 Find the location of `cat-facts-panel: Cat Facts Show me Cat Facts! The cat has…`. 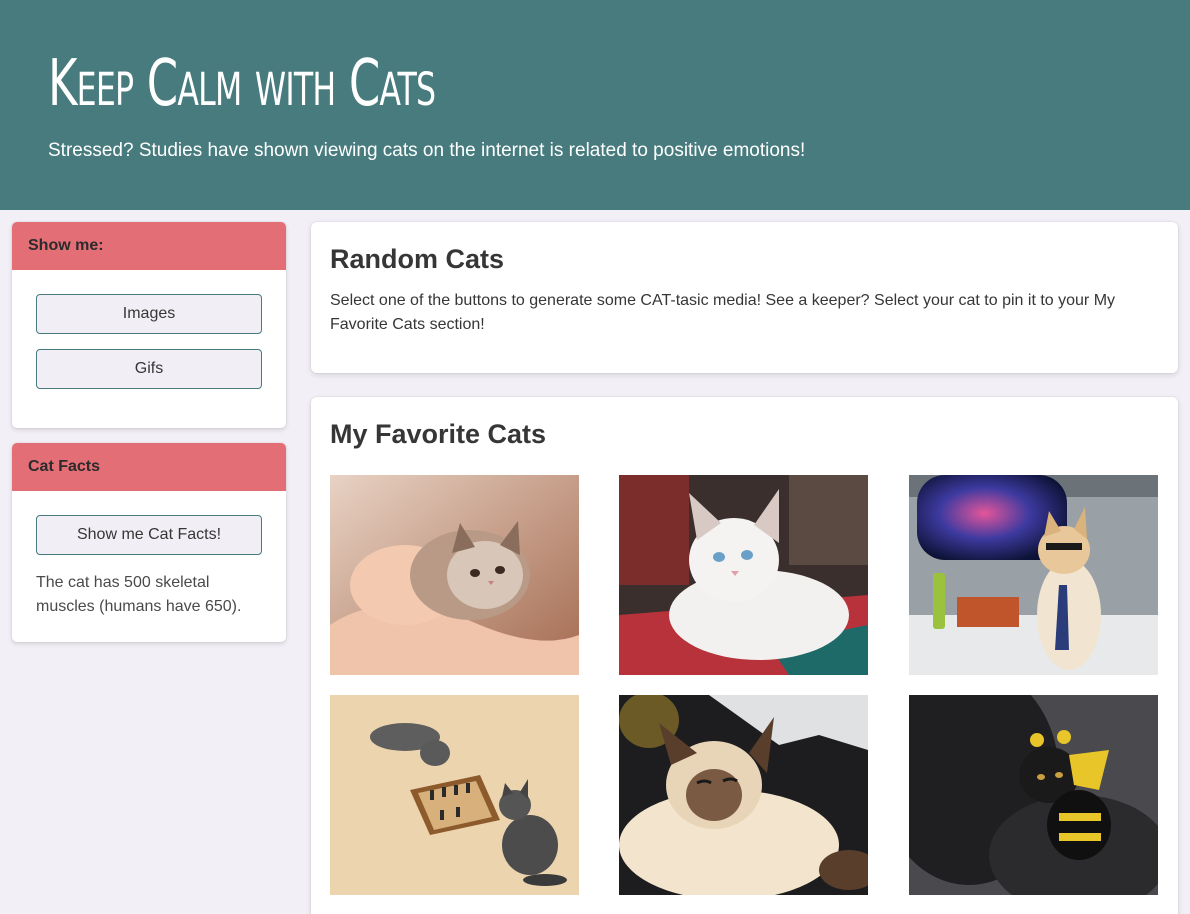

cat-facts-panel: Cat Facts Show me Cat Facts! The cat has… is located at coordinates (149, 542).